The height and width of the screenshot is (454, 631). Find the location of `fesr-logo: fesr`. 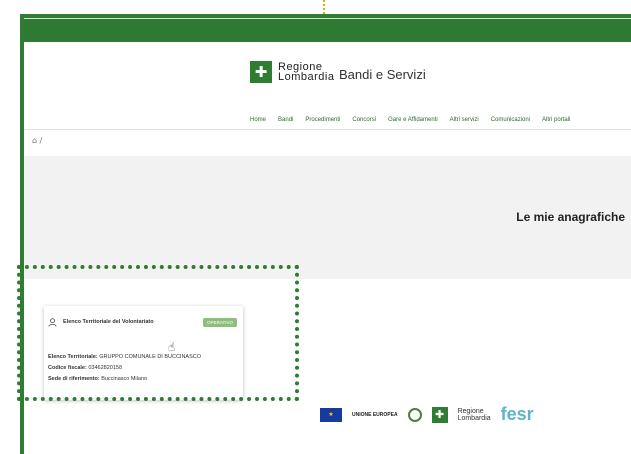

fesr-logo: fesr is located at coordinates (517, 414).